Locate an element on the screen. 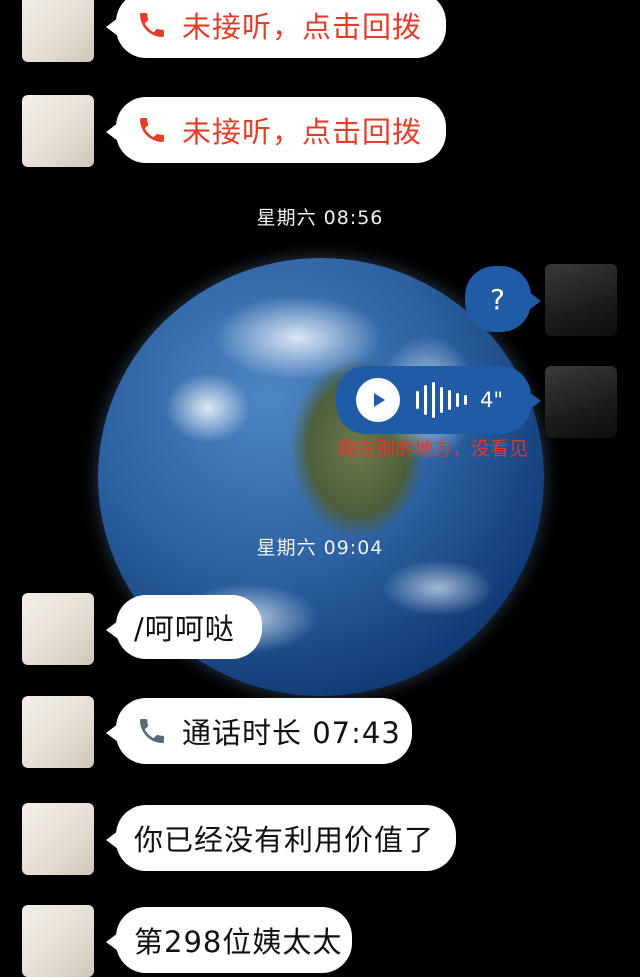 Image resolution: width=640 pixels, height=977 pixels. play-icon is located at coordinates (378, 400).